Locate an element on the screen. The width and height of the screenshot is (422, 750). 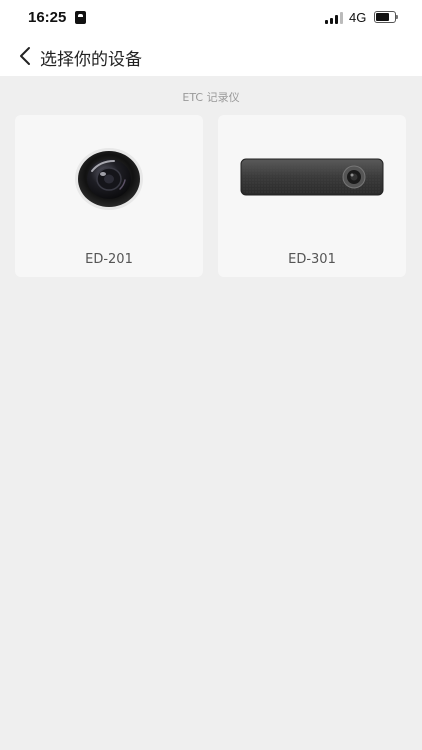
chevron-left-icon is located at coordinates (25, 56).